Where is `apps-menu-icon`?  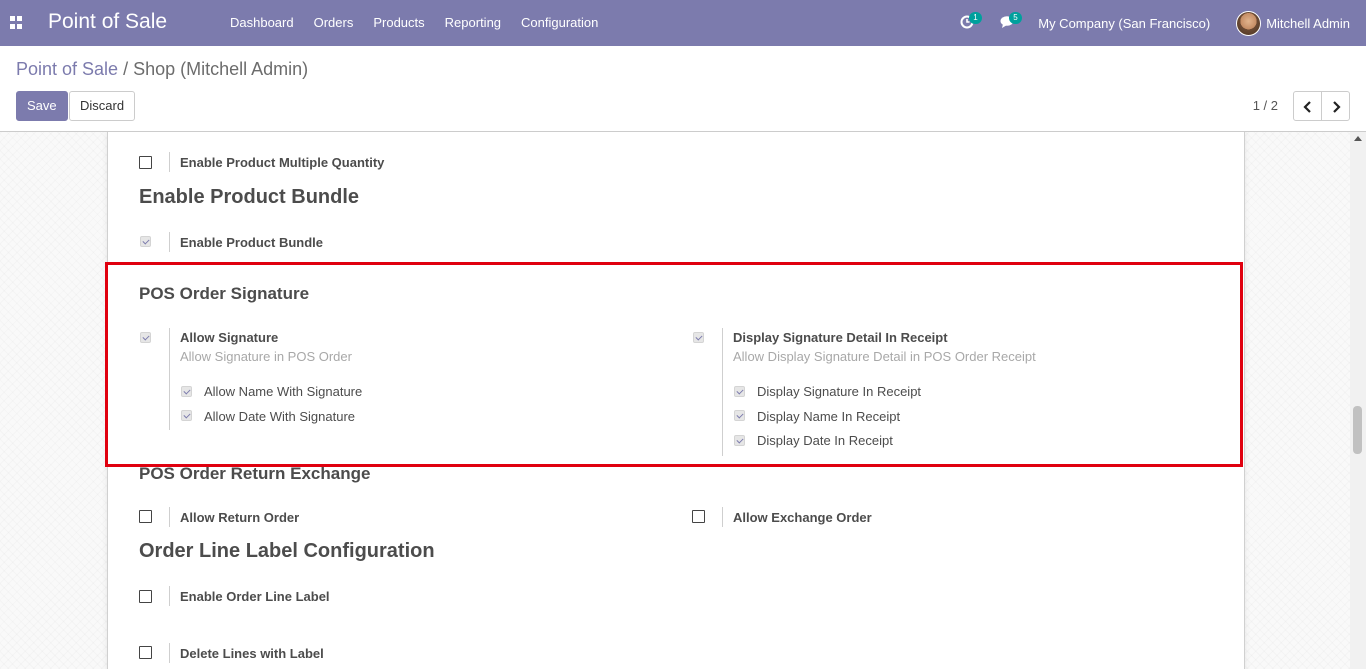 apps-menu-icon is located at coordinates (16, 22).